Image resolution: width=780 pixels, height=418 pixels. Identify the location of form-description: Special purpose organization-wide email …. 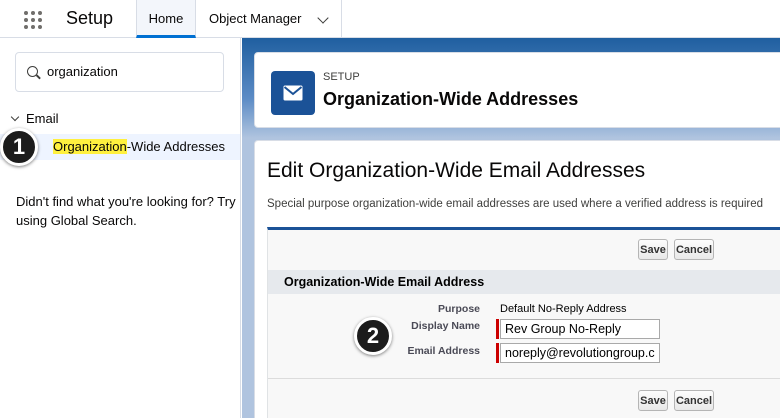
(515, 204).